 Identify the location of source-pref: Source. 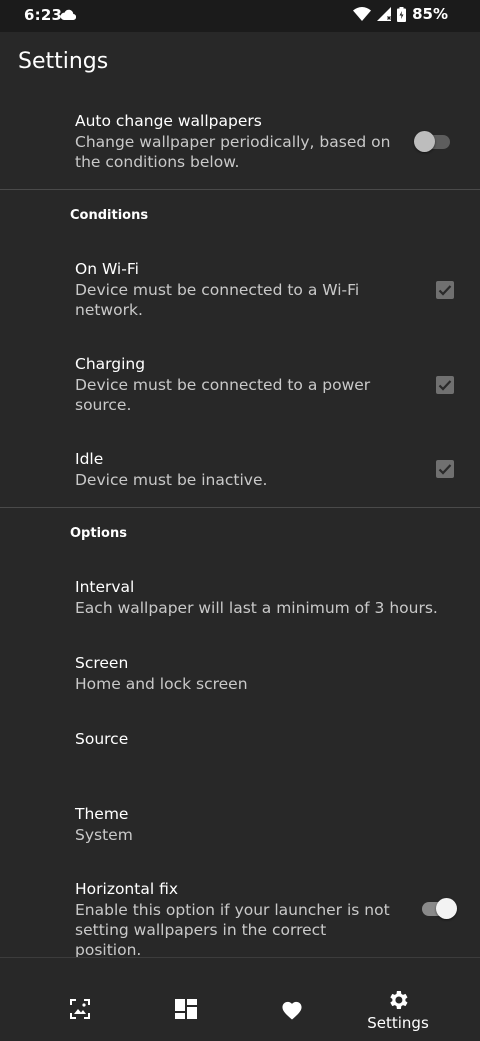
(240, 753).